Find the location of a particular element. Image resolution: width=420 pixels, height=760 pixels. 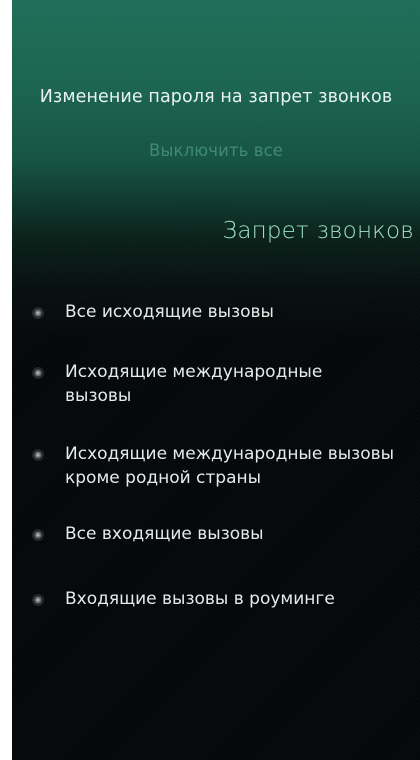

option-label: Исходящие международные вызовы is located at coordinates (194, 384).